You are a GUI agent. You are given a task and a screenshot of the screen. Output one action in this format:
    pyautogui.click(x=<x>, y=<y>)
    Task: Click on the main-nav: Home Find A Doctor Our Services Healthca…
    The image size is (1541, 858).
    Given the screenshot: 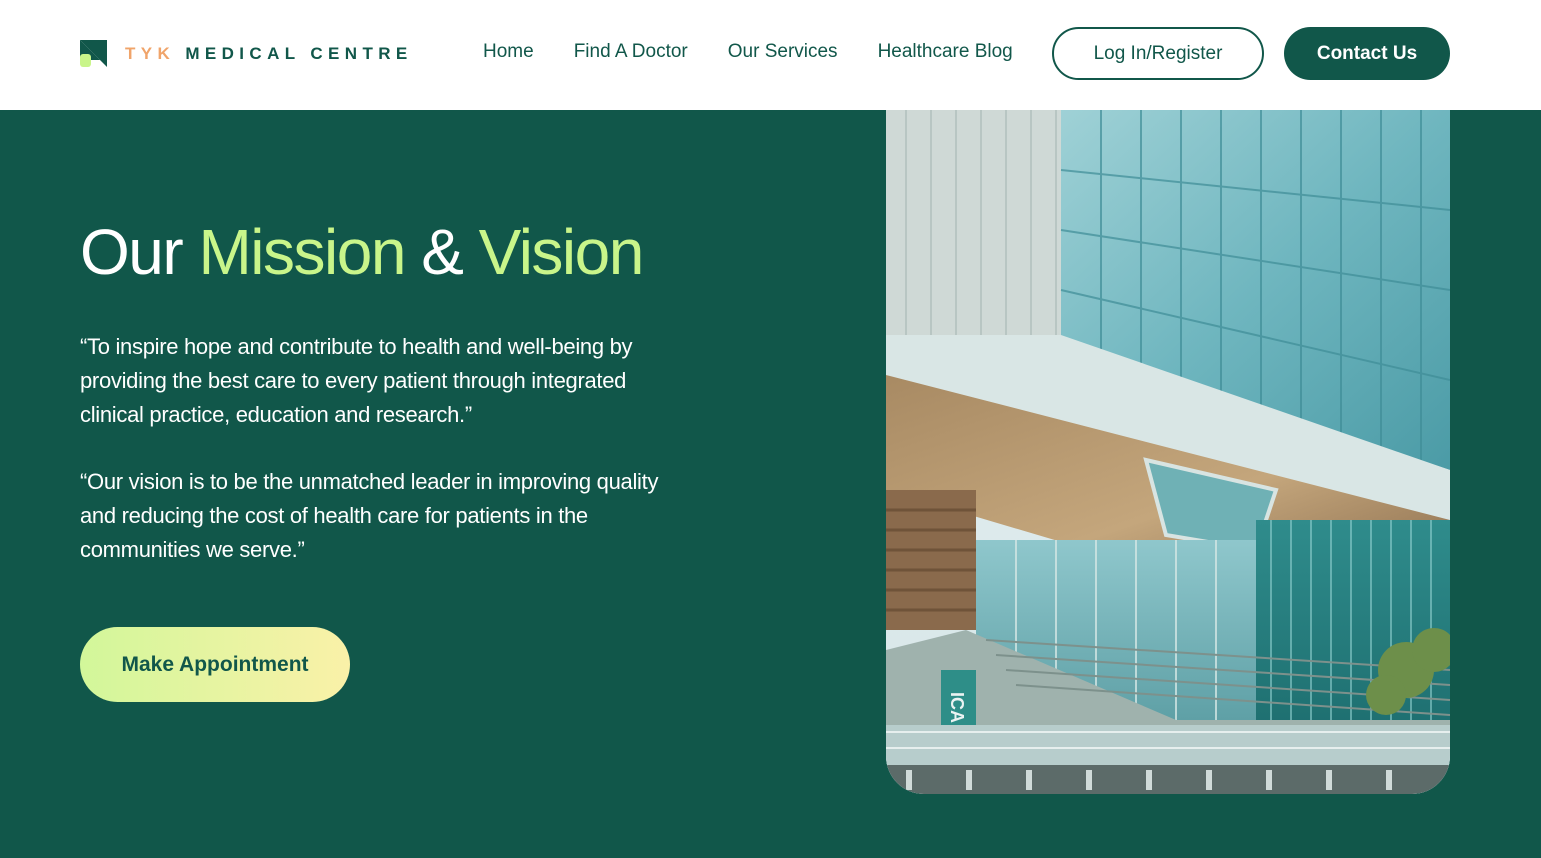 What is the action you would take?
    pyautogui.click(x=768, y=52)
    